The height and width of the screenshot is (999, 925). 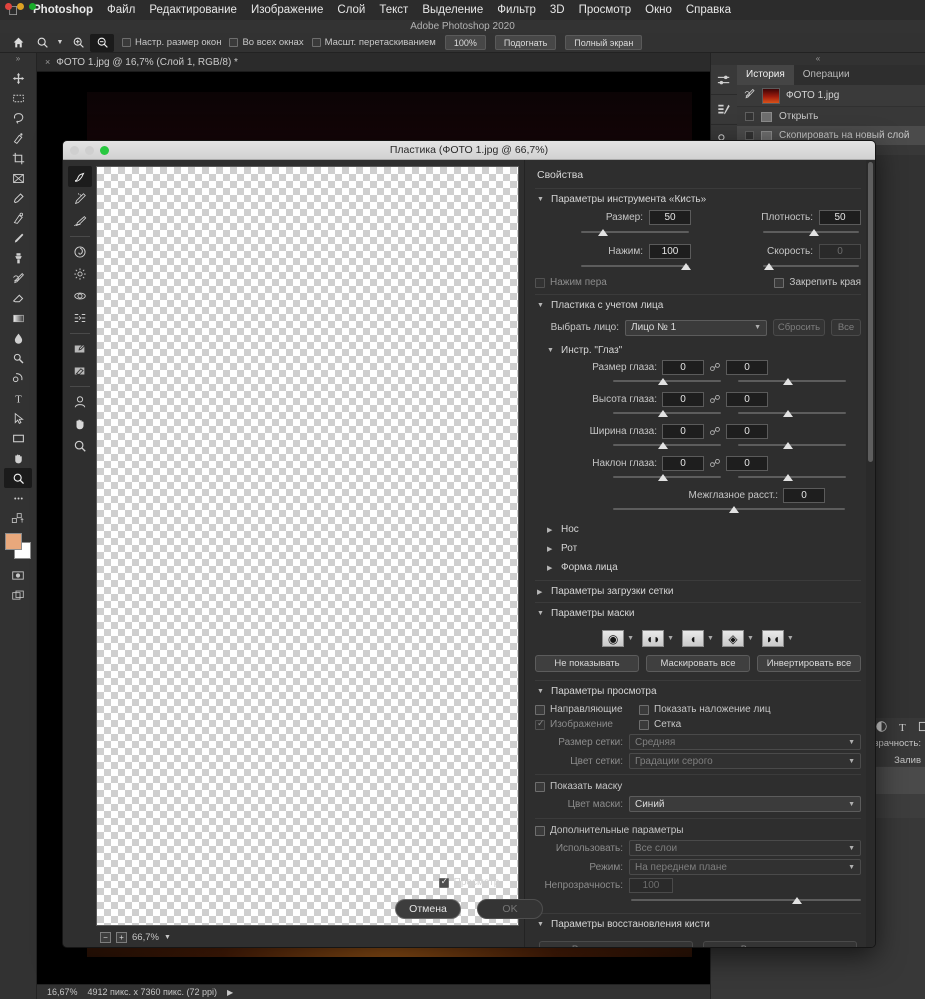 I want to click on menu-item-photoshop: Photoshop, so click(x=63, y=10).